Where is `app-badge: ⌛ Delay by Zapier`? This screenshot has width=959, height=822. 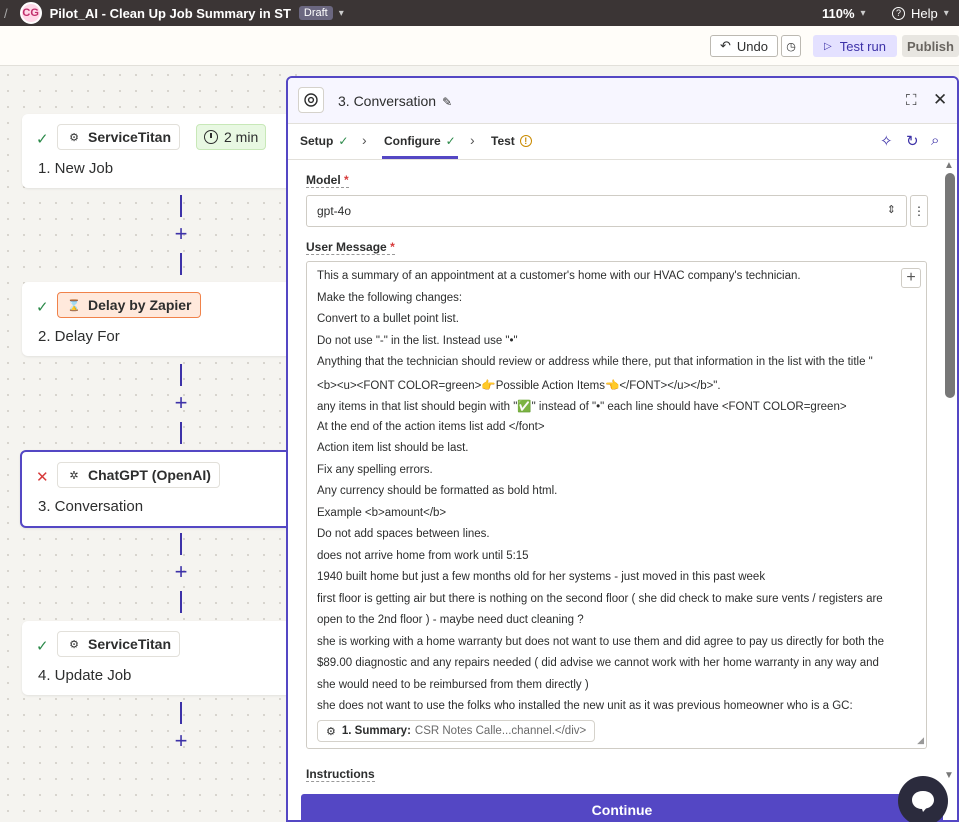 app-badge: ⌛ Delay by Zapier is located at coordinates (129, 305).